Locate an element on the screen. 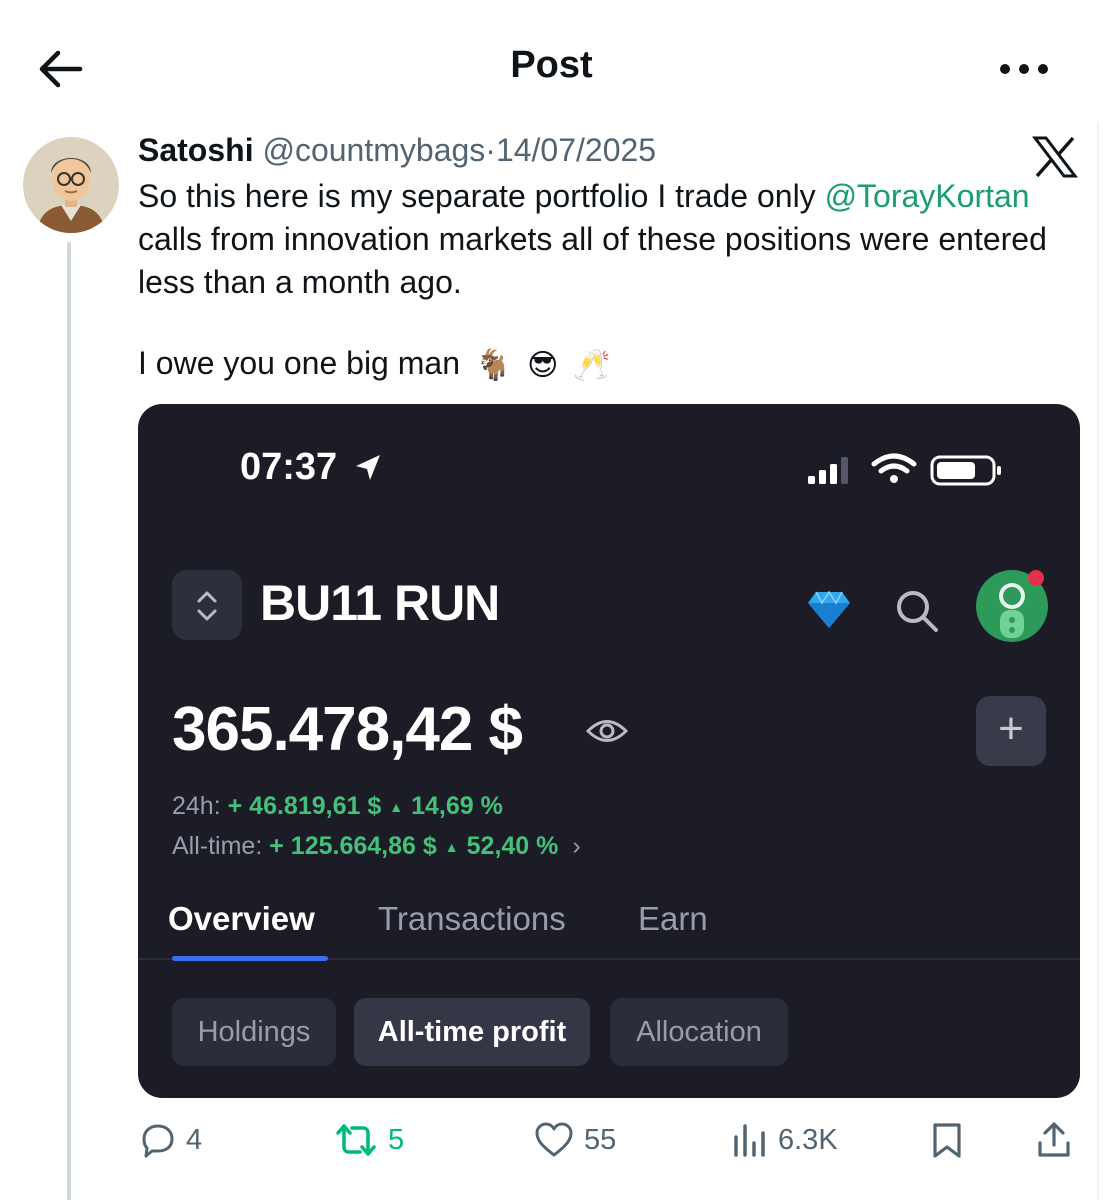 Image resolution: width=1103 pixels, height=1200 pixels. share-button is located at coordinates (1054, 1140).